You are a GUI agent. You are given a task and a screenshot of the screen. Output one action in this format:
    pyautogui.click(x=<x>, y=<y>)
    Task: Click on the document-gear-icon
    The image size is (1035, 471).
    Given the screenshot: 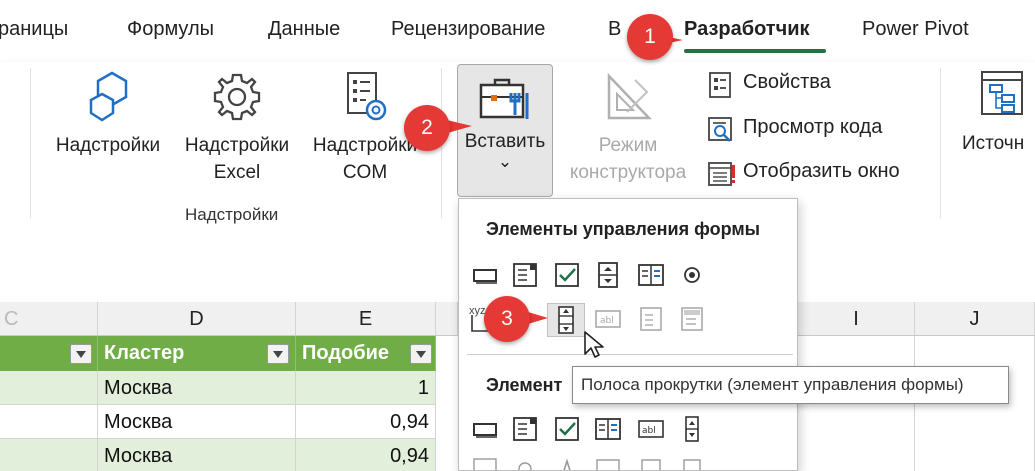 What is the action you would take?
    pyautogui.click(x=367, y=96)
    